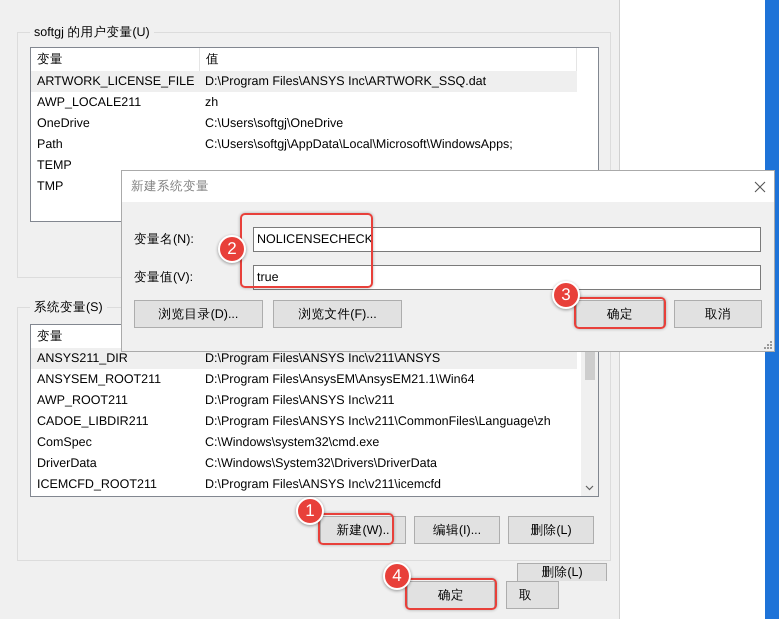 The image size is (779, 619). I want to click on list-row: CADOE_LIBDIR211 D:\Program Files\ANSYS Inc\v211\CommonFiles\Language\zh, so click(304, 421).